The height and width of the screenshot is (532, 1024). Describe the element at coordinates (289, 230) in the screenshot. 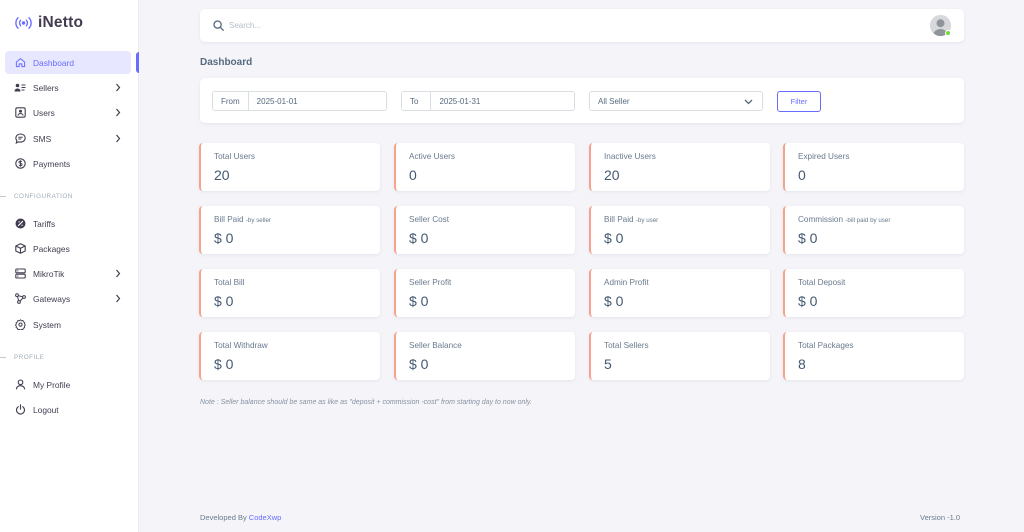

I see `stat-card-bill-paid-by-seller: Bill Paid -by seller $ 0` at that location.